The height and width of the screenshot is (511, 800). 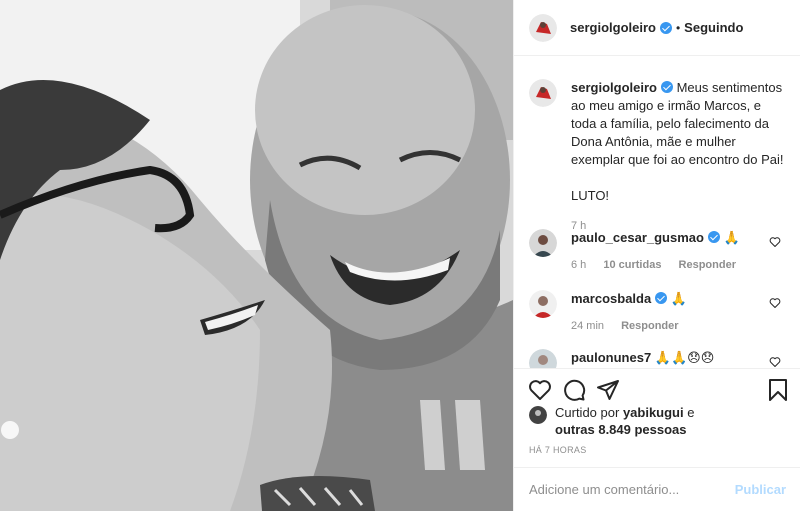 What do you see at coordinates (632, 489) in the screenshot?
I see `comment-input` at bounding box center [632, 489].